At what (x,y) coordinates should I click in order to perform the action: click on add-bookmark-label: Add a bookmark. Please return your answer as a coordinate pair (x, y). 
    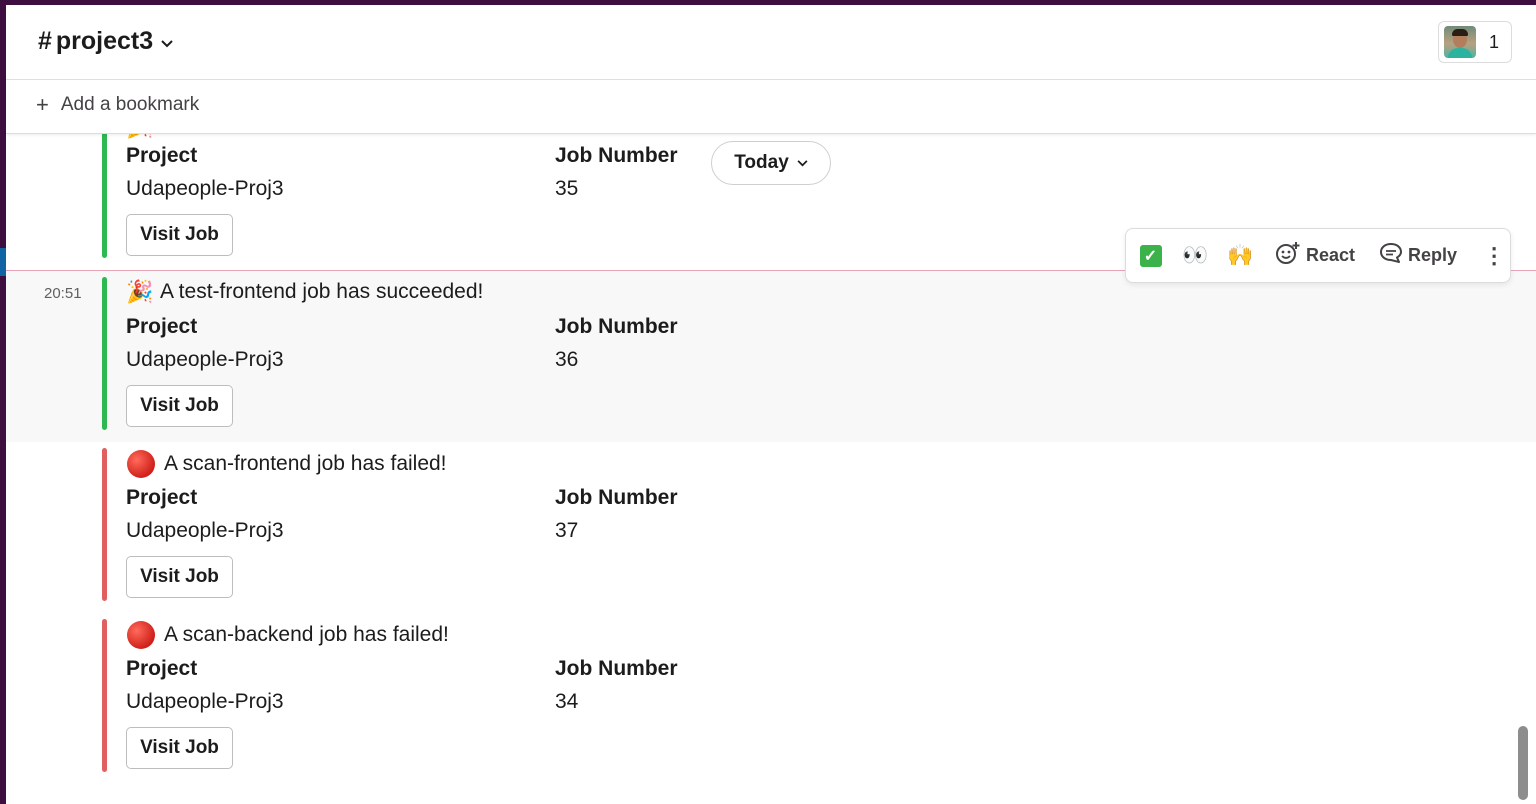
    Looking at the image, I should click on (130, 104).